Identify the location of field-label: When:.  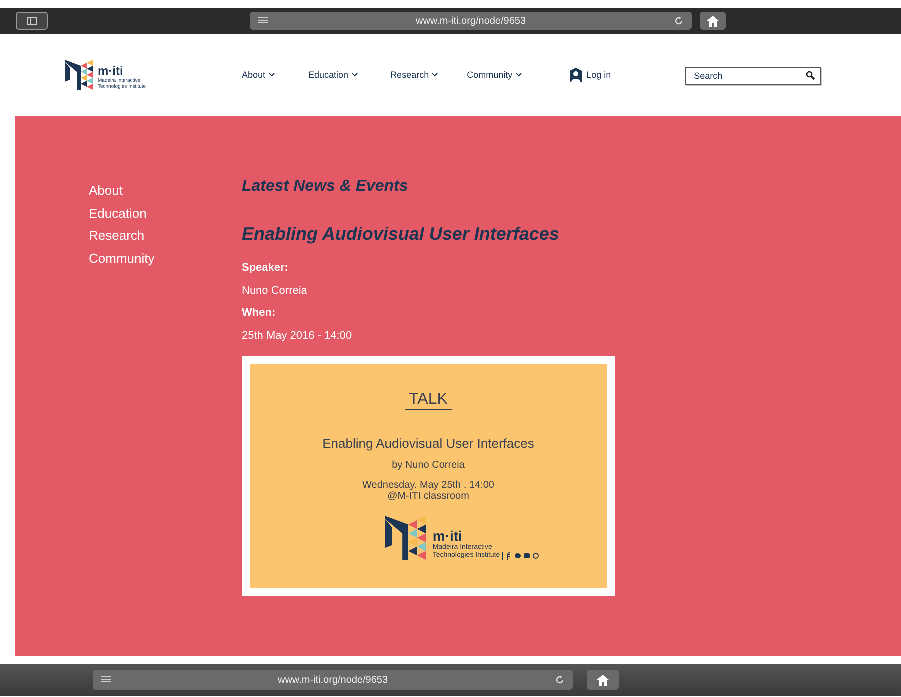
(259, 313).